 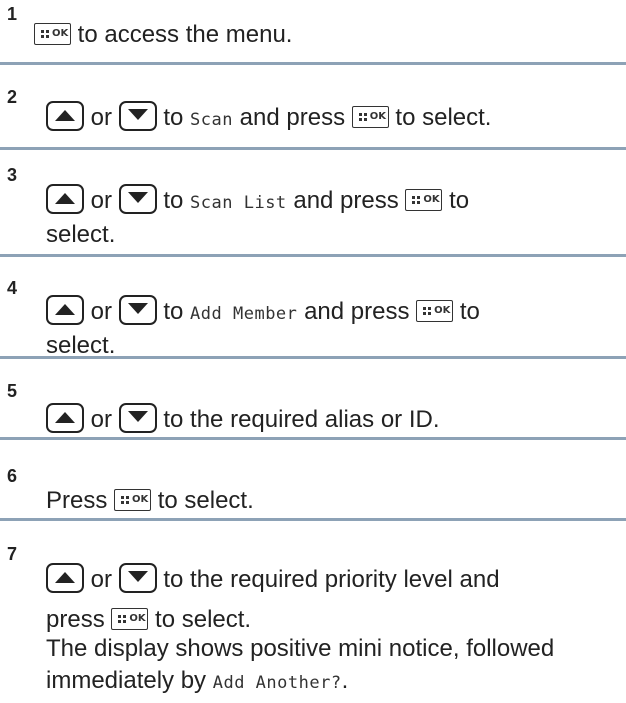 What do you see at coordinates (12, 288) in the screenshot?
I see `step-number: 4` at bounding box center [12, 288].